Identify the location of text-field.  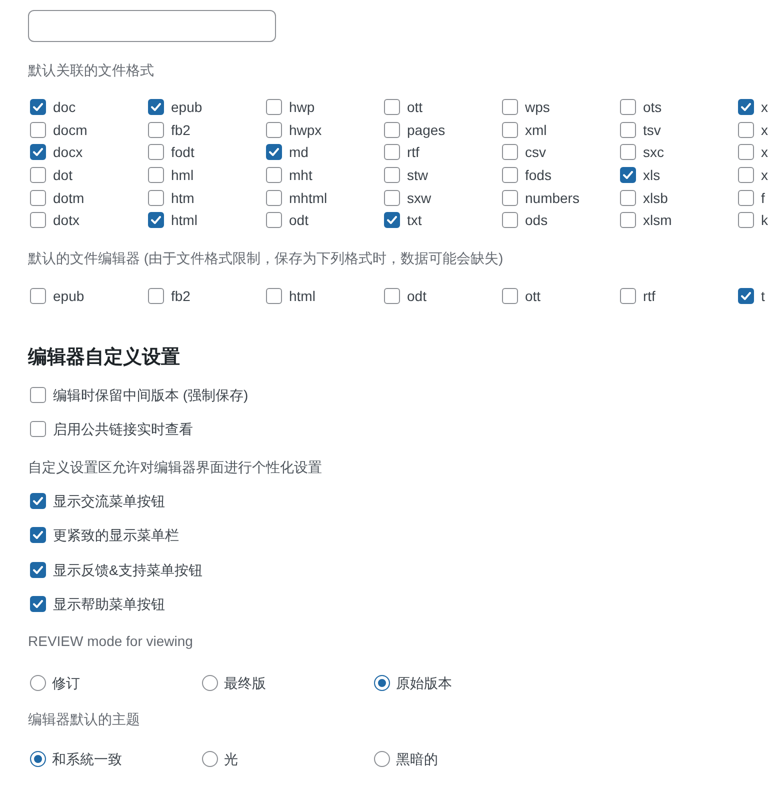
(152, 26).